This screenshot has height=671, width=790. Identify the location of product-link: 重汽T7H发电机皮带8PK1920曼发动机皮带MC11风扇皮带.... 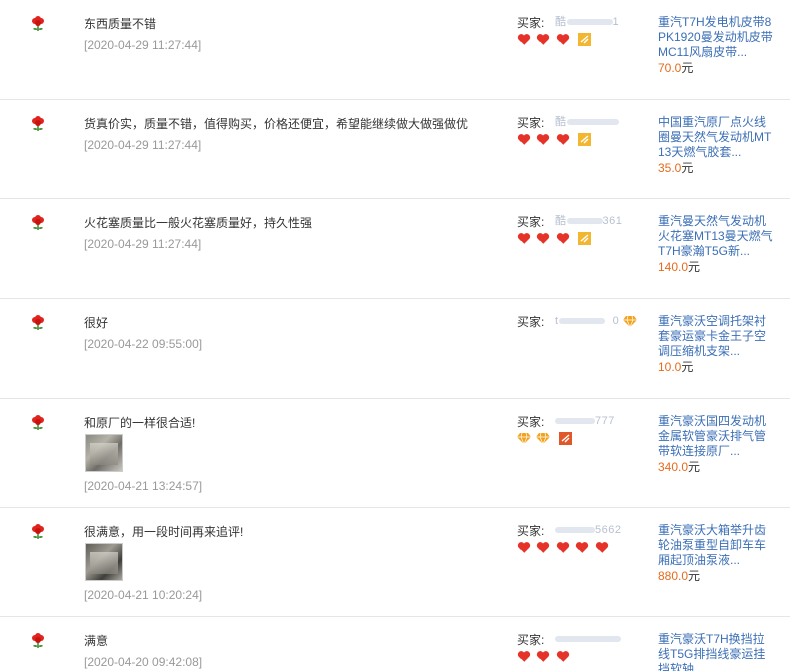
(717, 37).